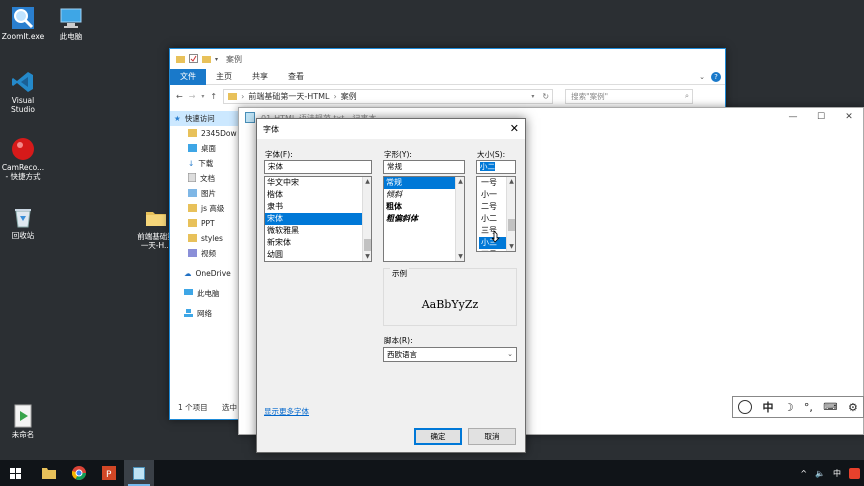  I want to click on record-icon, so click(23, 149).